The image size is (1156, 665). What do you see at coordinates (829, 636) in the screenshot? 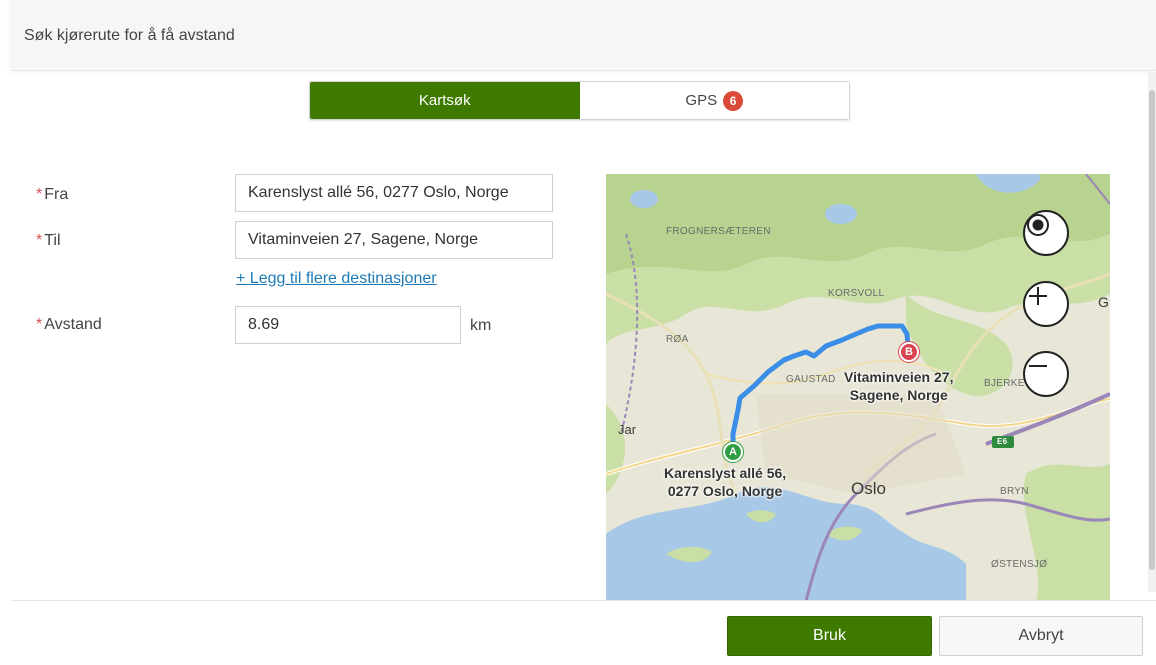
I see `apply-button: Bruk` at bounding box center [829, 636].